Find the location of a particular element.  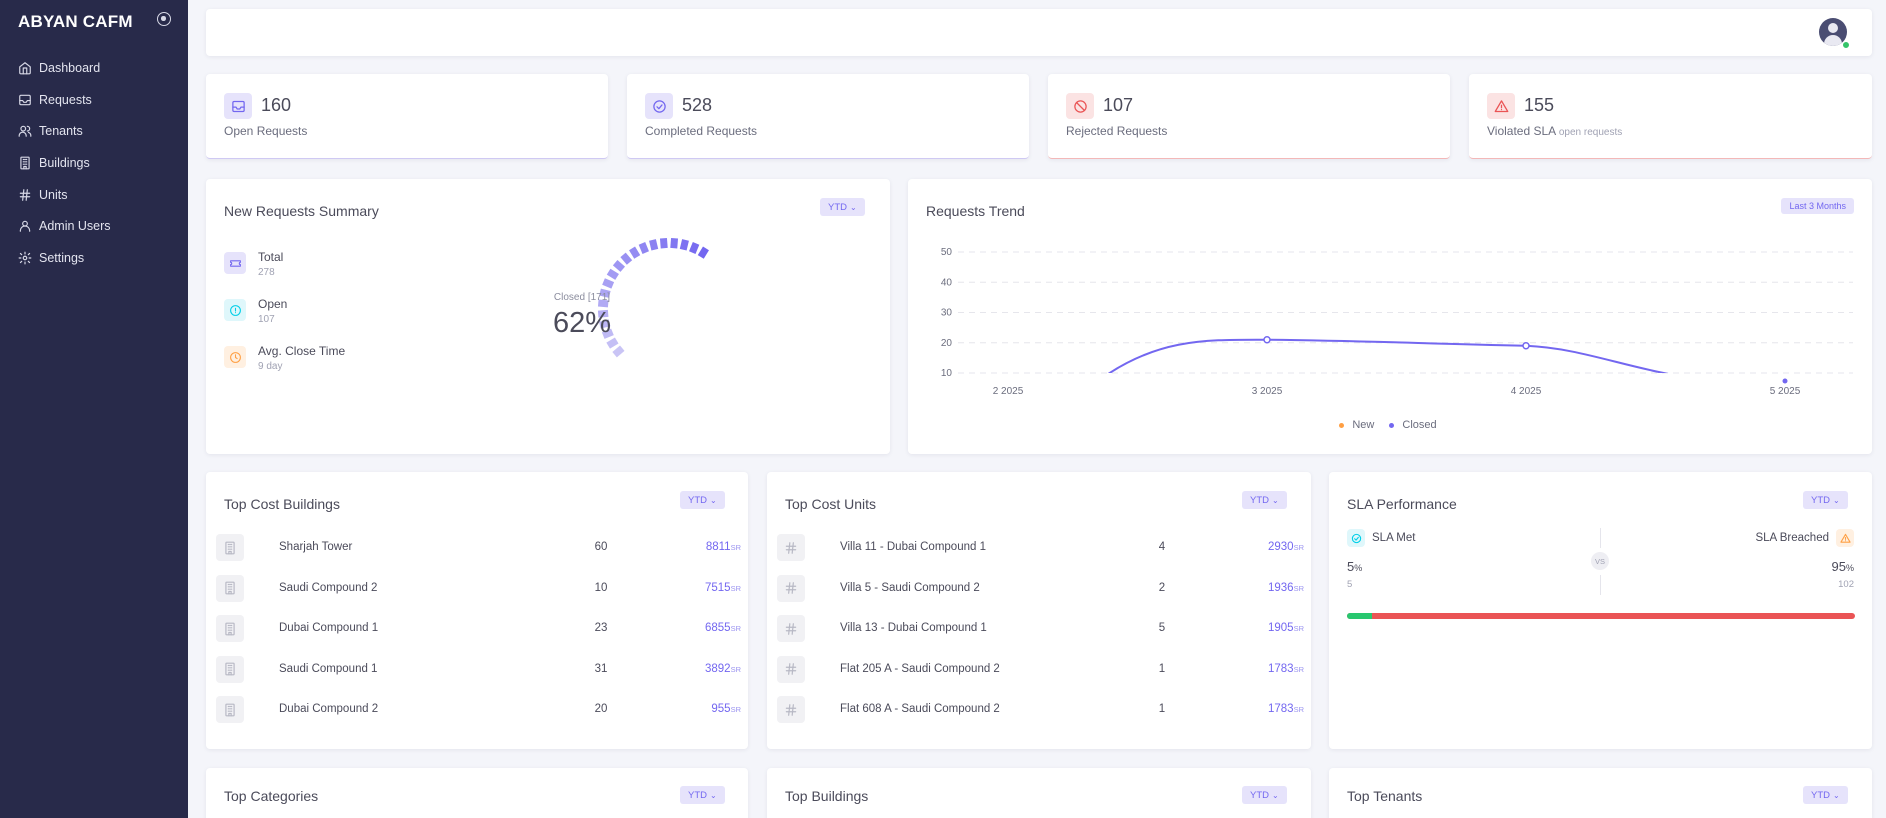

sidebar-item-requests: Requests is located at coordinates (94, 100).